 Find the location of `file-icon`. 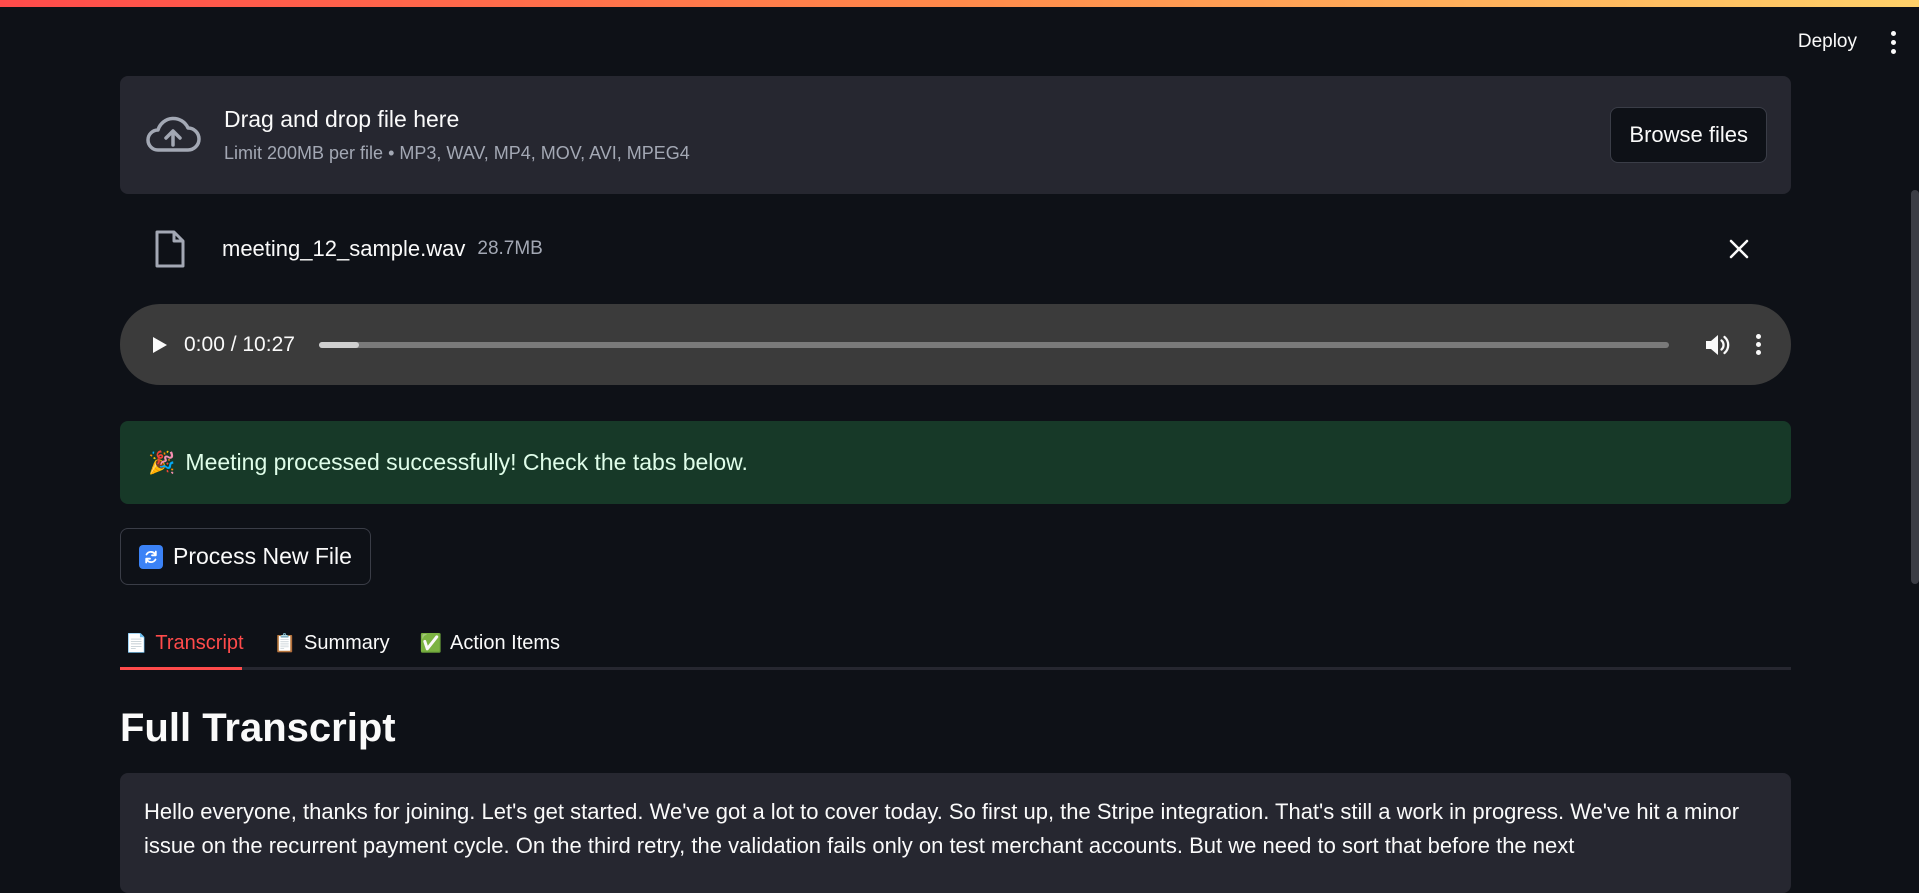

file-icon is located at coordinates (170, 249).